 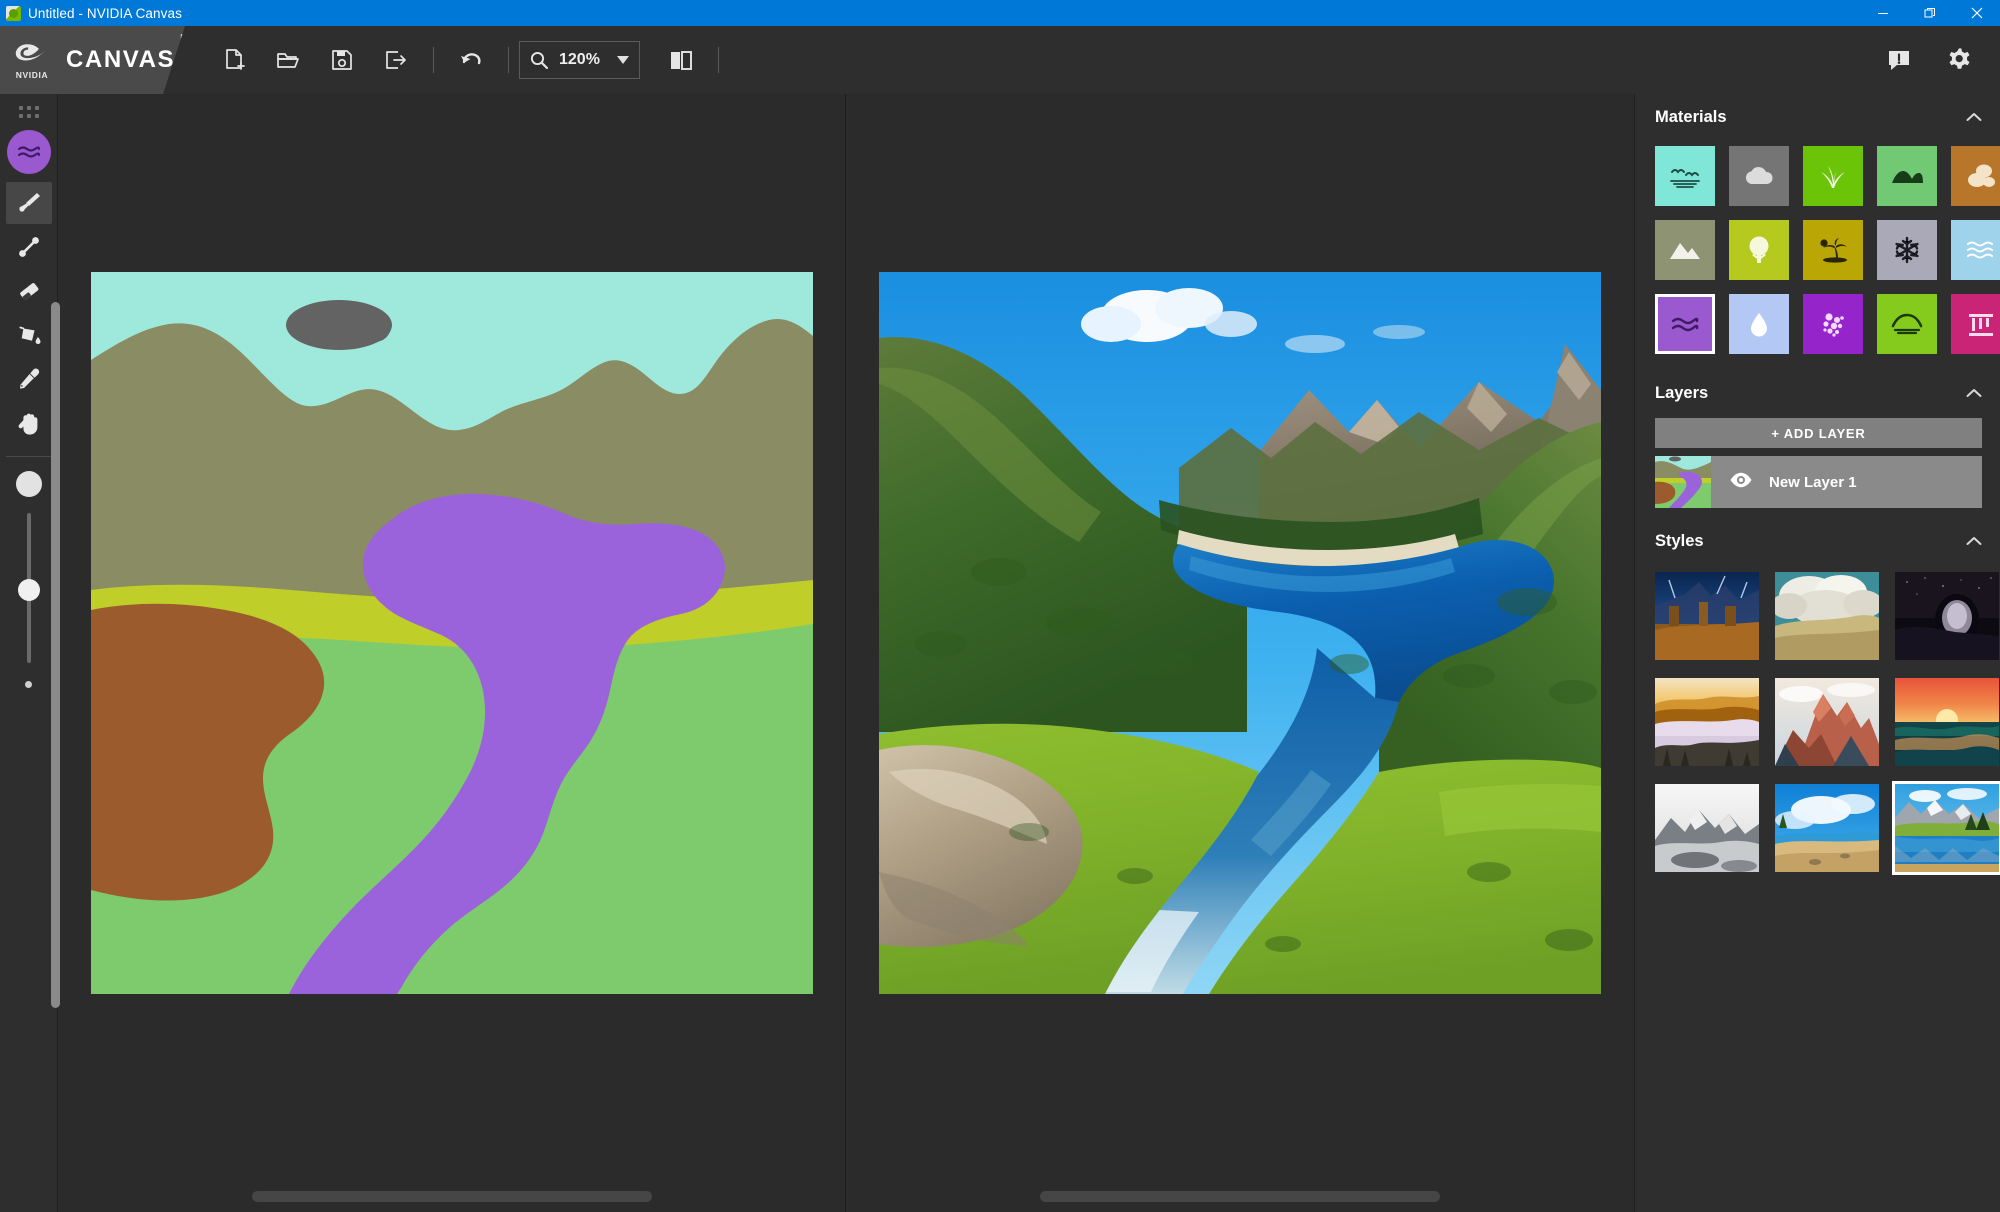 I want to click on styles-grid, so click(x=1817, y=727).